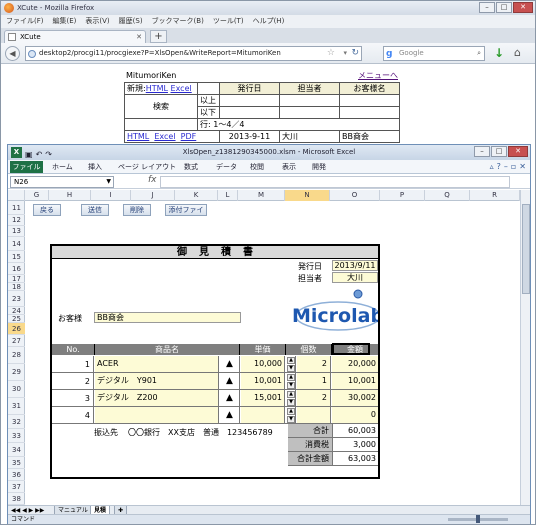  I want to click on tab-insert: 挿入, so click(95, 167).